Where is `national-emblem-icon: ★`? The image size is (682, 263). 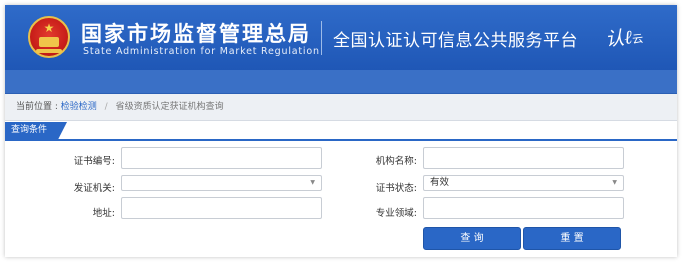 national-emblem-icon: ★ is located at coordinates (49, 37).